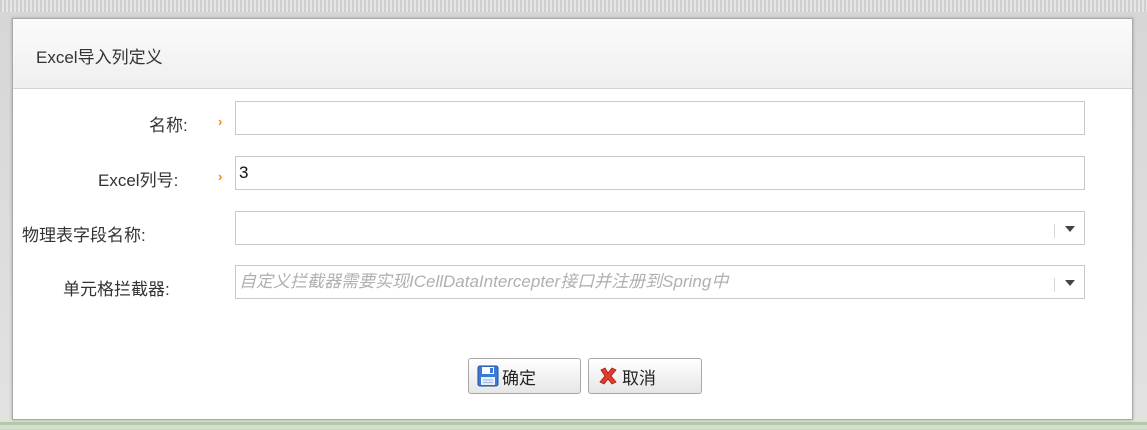 This screenshot has width=1147, height=430. Describe the element at coordinates (608, 376) in the screenshot. I see `red-x-icon` at that location.